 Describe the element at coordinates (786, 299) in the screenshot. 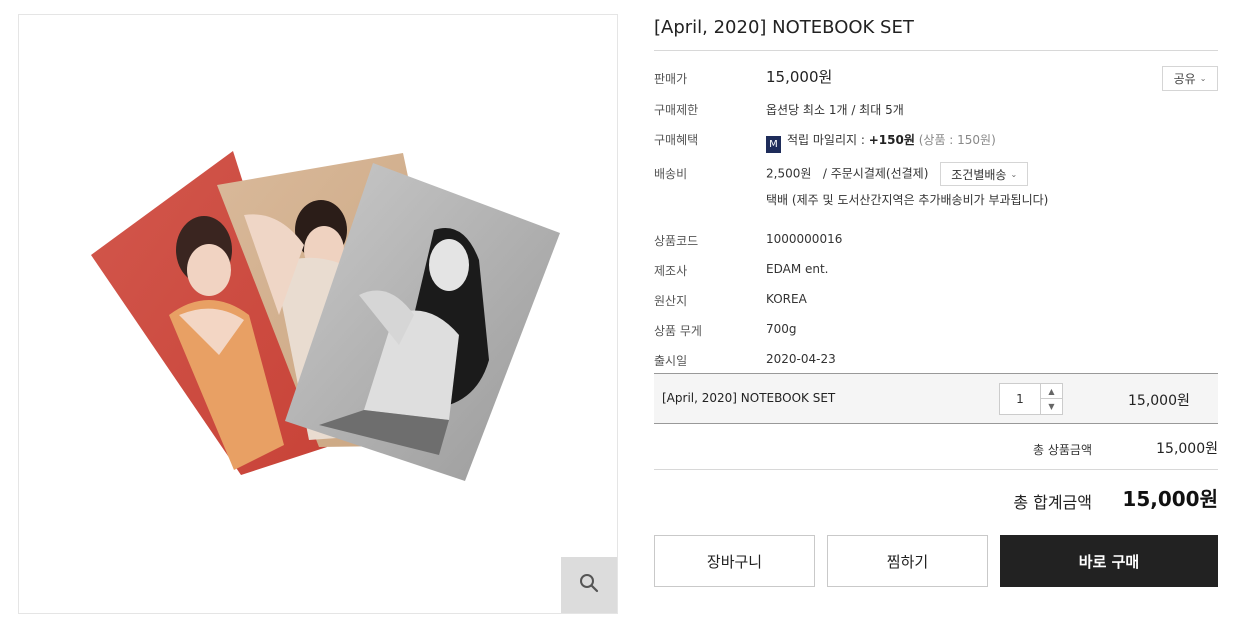

I see `origin-value: KOREA` at that location.